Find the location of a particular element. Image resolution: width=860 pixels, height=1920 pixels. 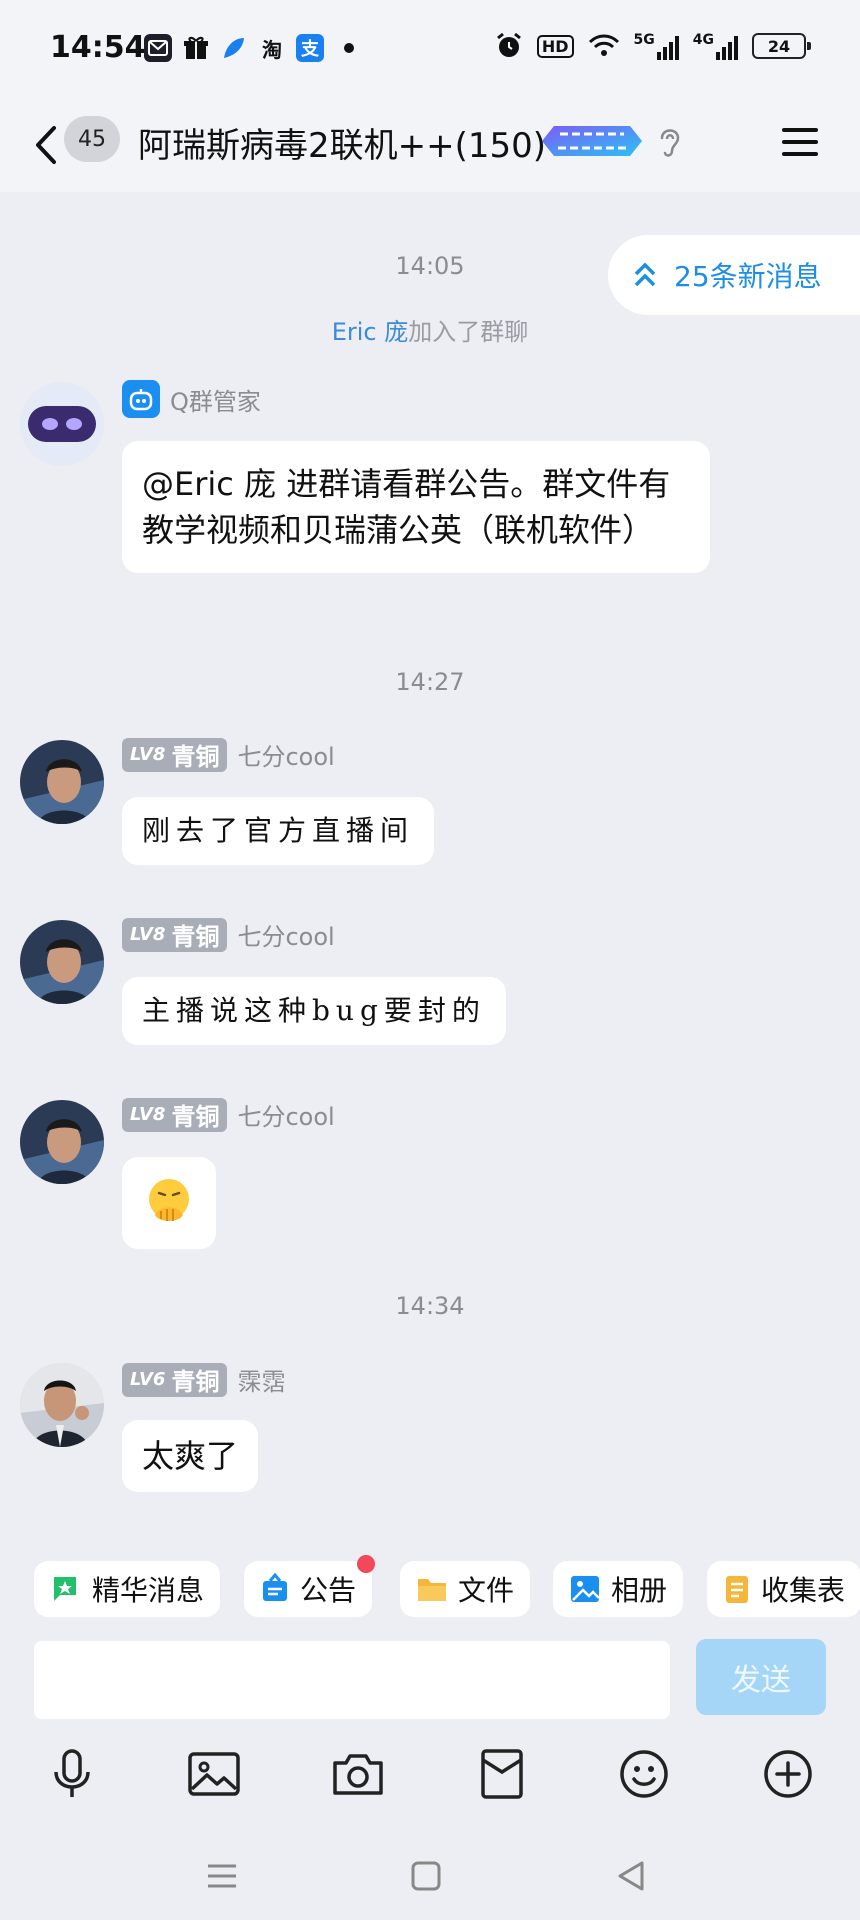

voice-button is located at coordinates (72, 1774).